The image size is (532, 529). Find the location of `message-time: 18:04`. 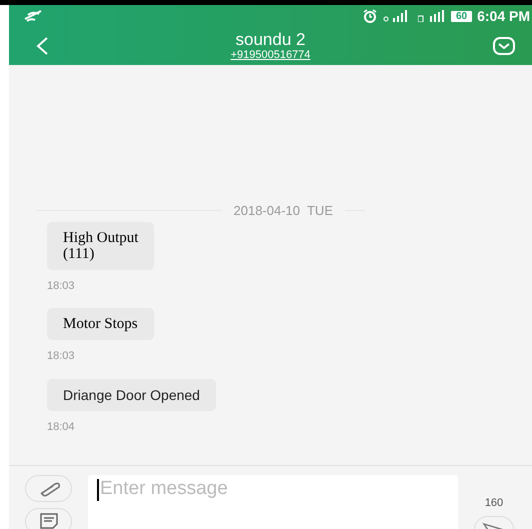

message-time: 18:04 is located at coordinates (61, 427).